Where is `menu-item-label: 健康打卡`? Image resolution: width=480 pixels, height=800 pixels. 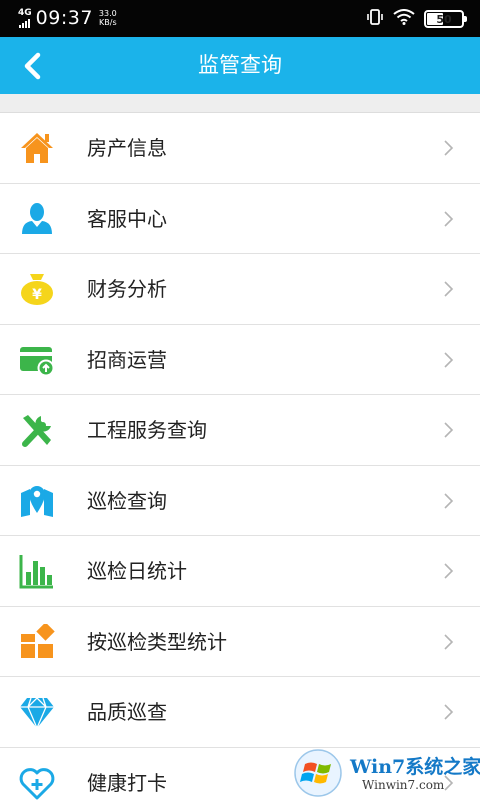
menu-item-label: 健康打卡 is located at coordinates (127, 782).